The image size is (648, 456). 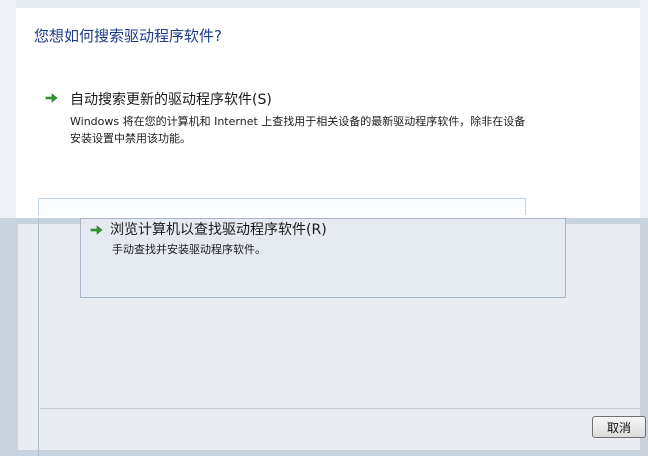 What do you see at coordinates (8, 109) in the screenshot?
I see `window-frame-left` at bounding box center [8, 109].